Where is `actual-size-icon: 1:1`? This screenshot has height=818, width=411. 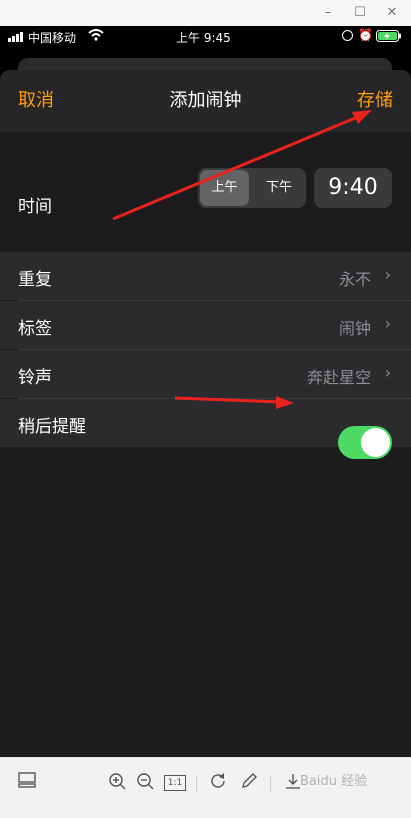
actual-size-icon: 1:1 is located at coordinates (175, 783).